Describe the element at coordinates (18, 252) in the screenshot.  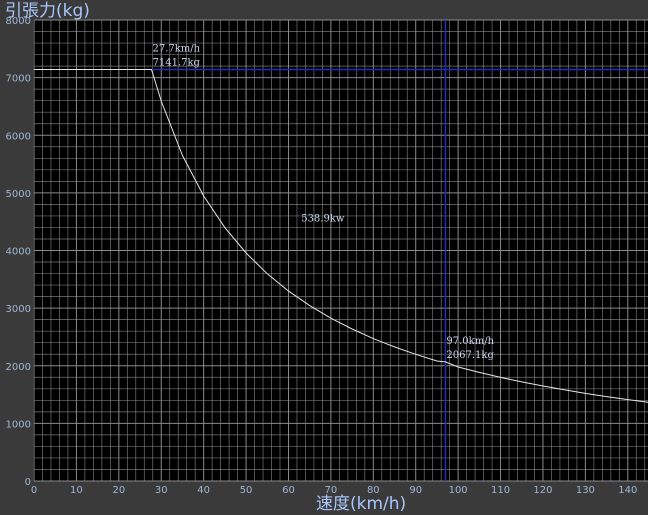
I see `y-tick-label: 4000` at that location.